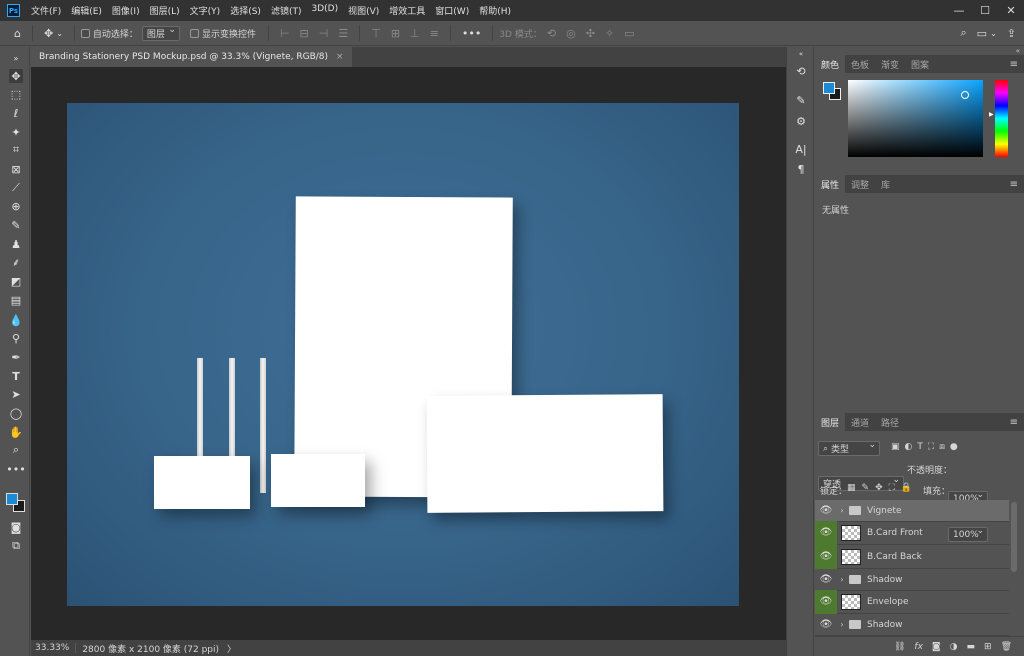 The width and height of the screenshot is (1024, 656). Describe the element at coordinates (987, 33) in the screenshot. I see `workspace-icon: ▭ ⌄` at that location.